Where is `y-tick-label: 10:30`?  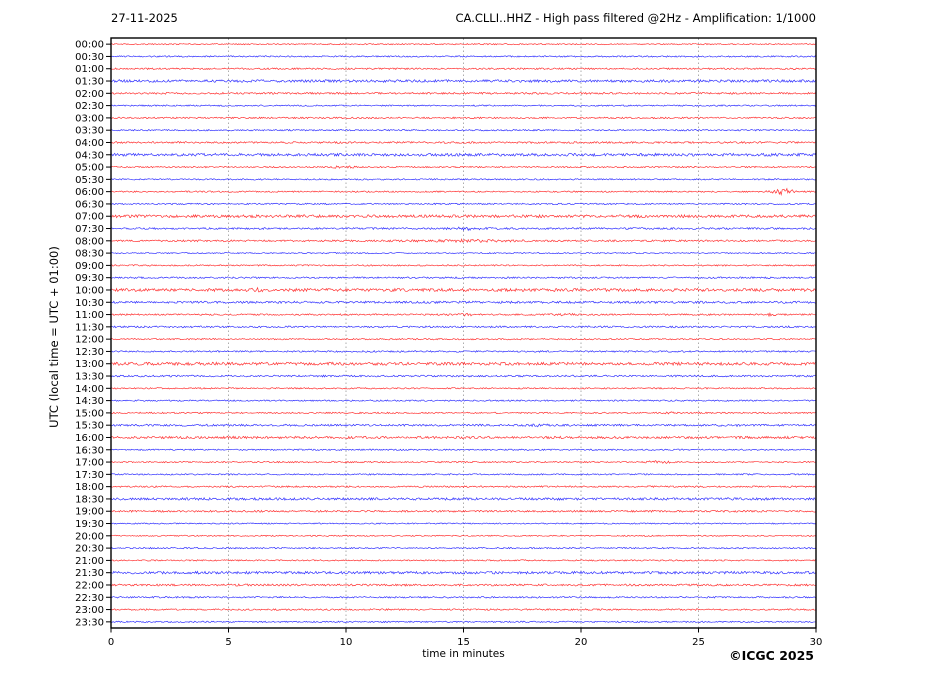 y-tick-label: 10:30 is located at coordinates (89, 303).